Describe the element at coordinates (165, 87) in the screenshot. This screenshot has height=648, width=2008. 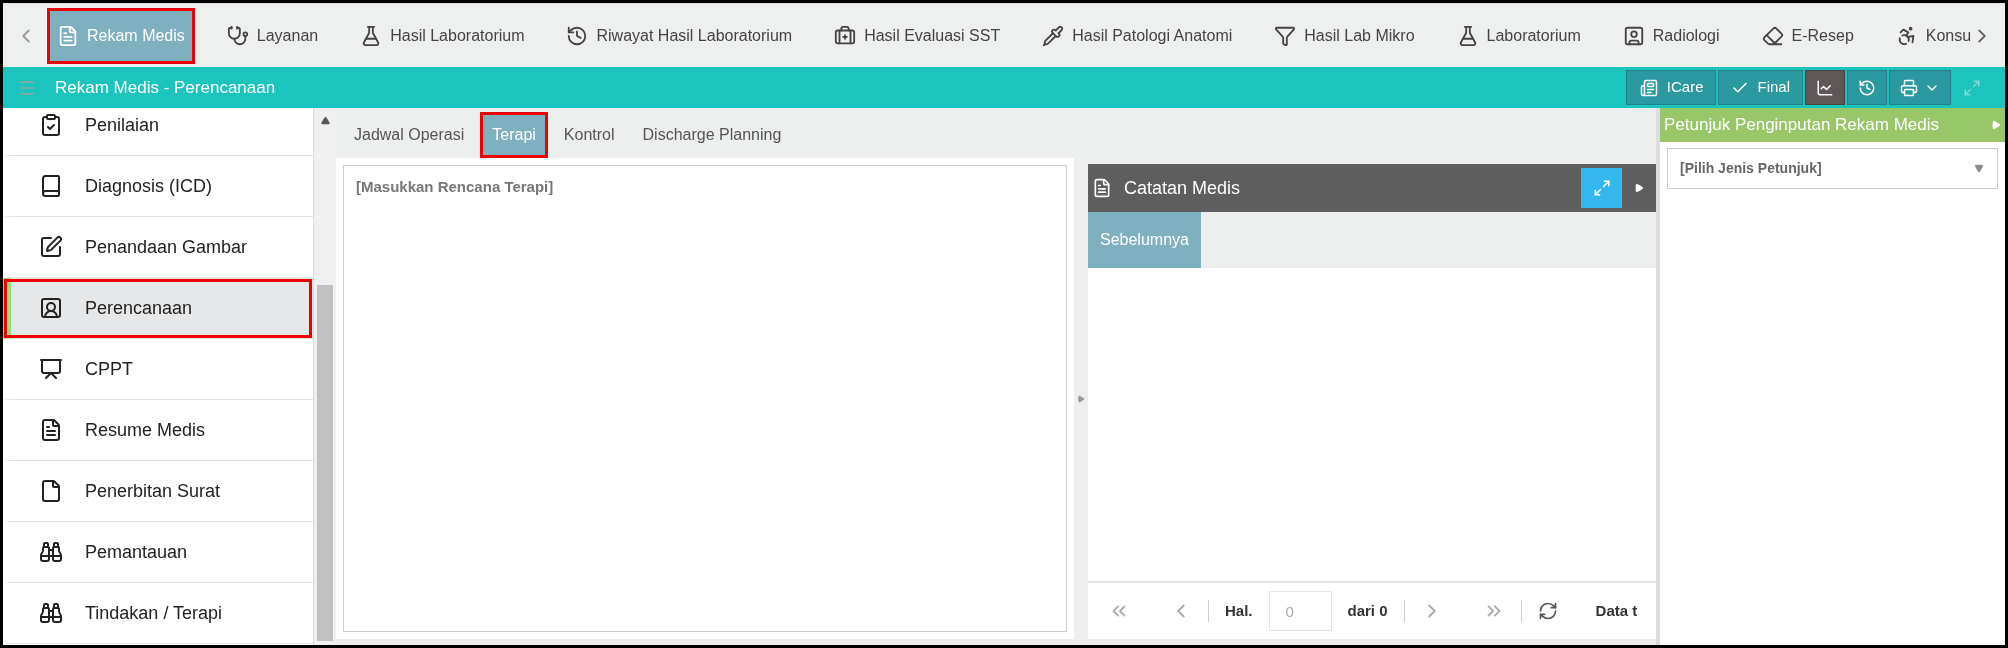
I see `page-title: Rekam Medis - Perencanaan` at that location.